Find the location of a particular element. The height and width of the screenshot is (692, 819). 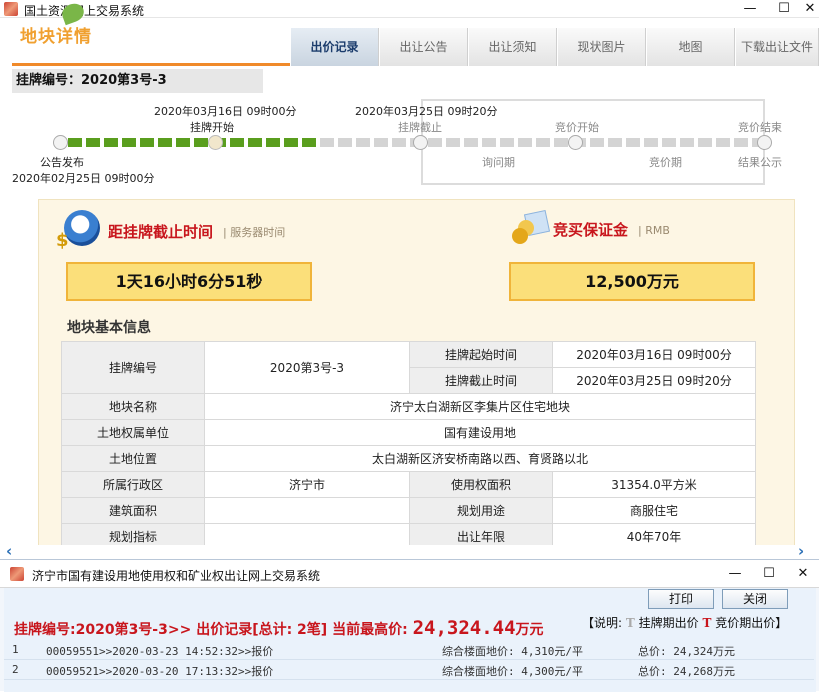

owner-value: 国有建设用地 is located at coordinates (480, 432).